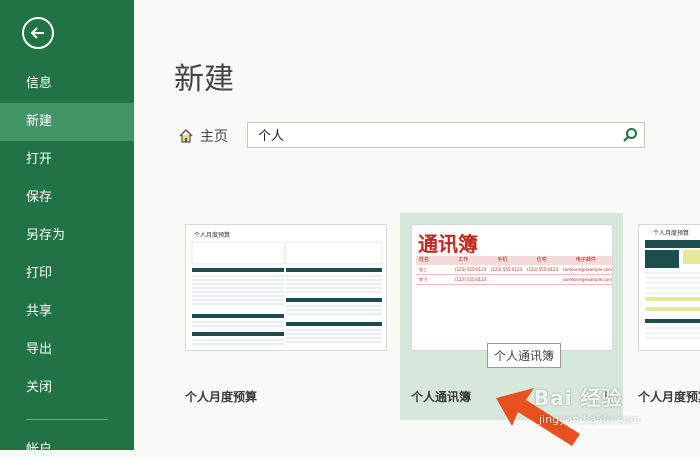 This screenshot has height=457, width=700. I want to click on template-card-budget: 个人月度预算, so click(286, 287).